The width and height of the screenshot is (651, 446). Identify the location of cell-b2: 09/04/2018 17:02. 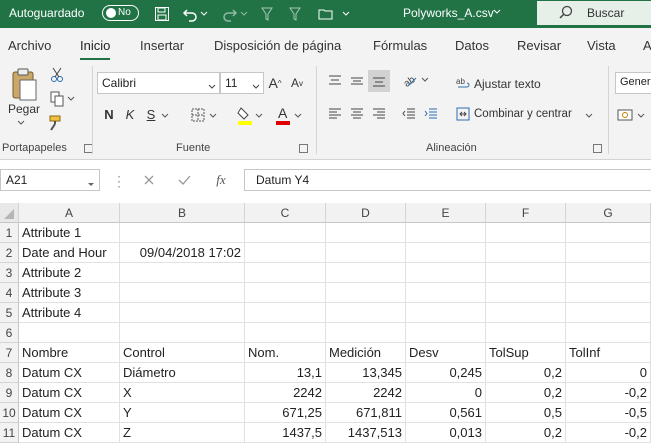
(182, 253).